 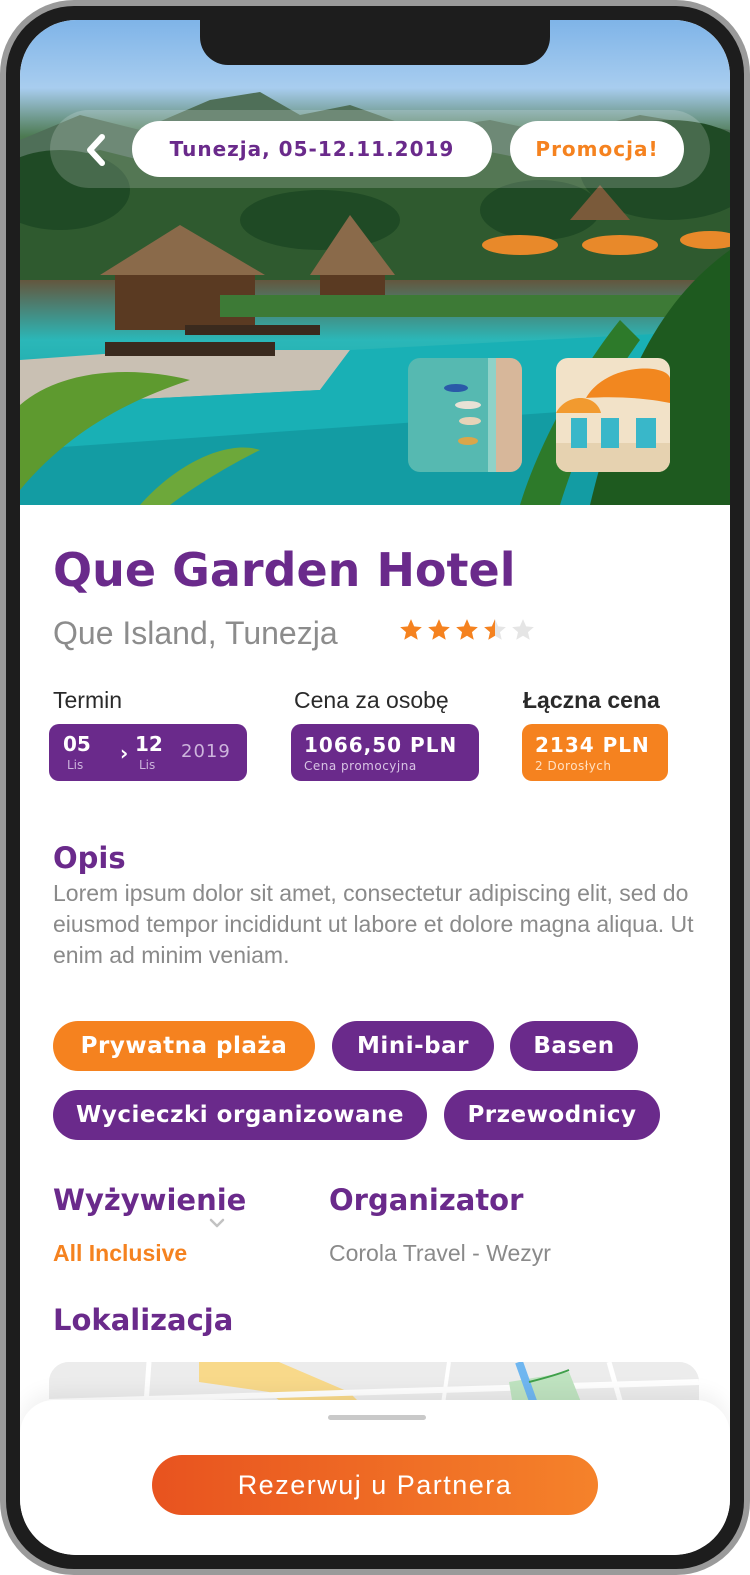 I want to click on gallery-thumbnail-umbrellas, so click(x=613, y=415).